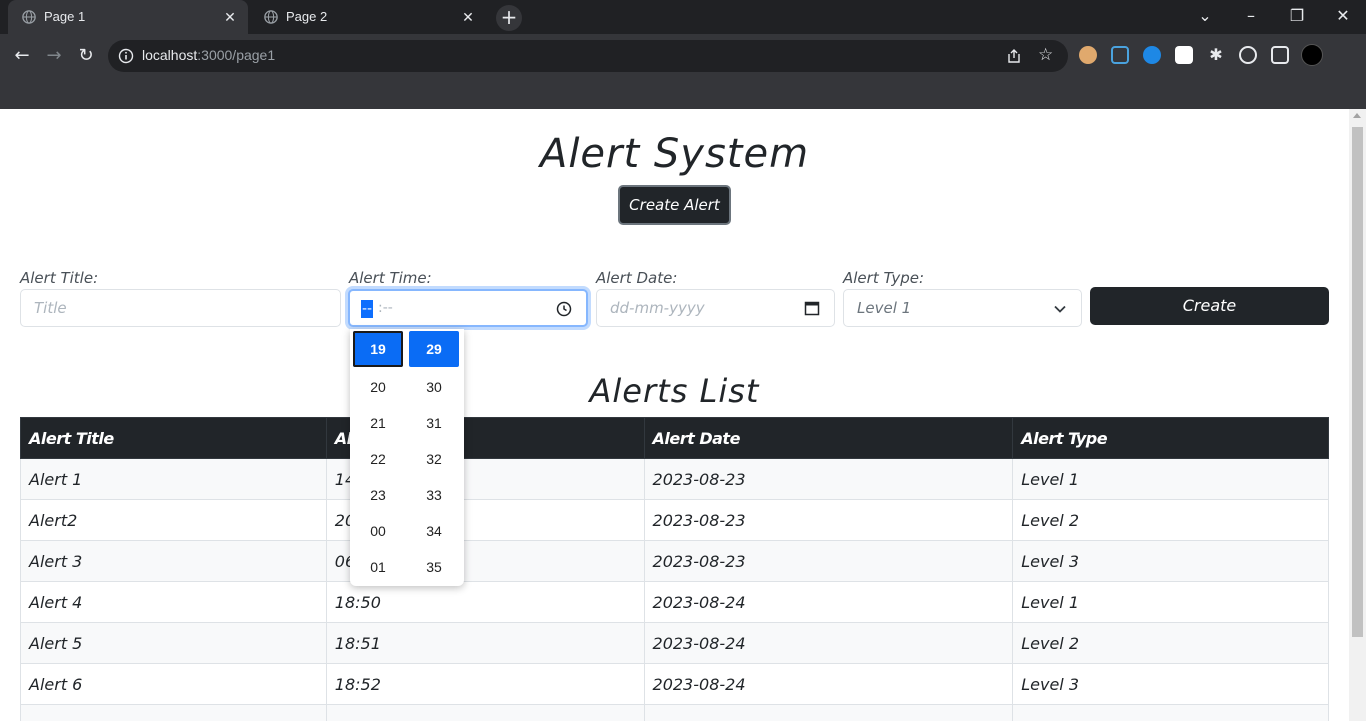 The width and height of the screenshot is (1366, 721). Describe the element at coordinates (828, 438) in the screenshot. I see `header-alert-date: Alert Date` at that location.